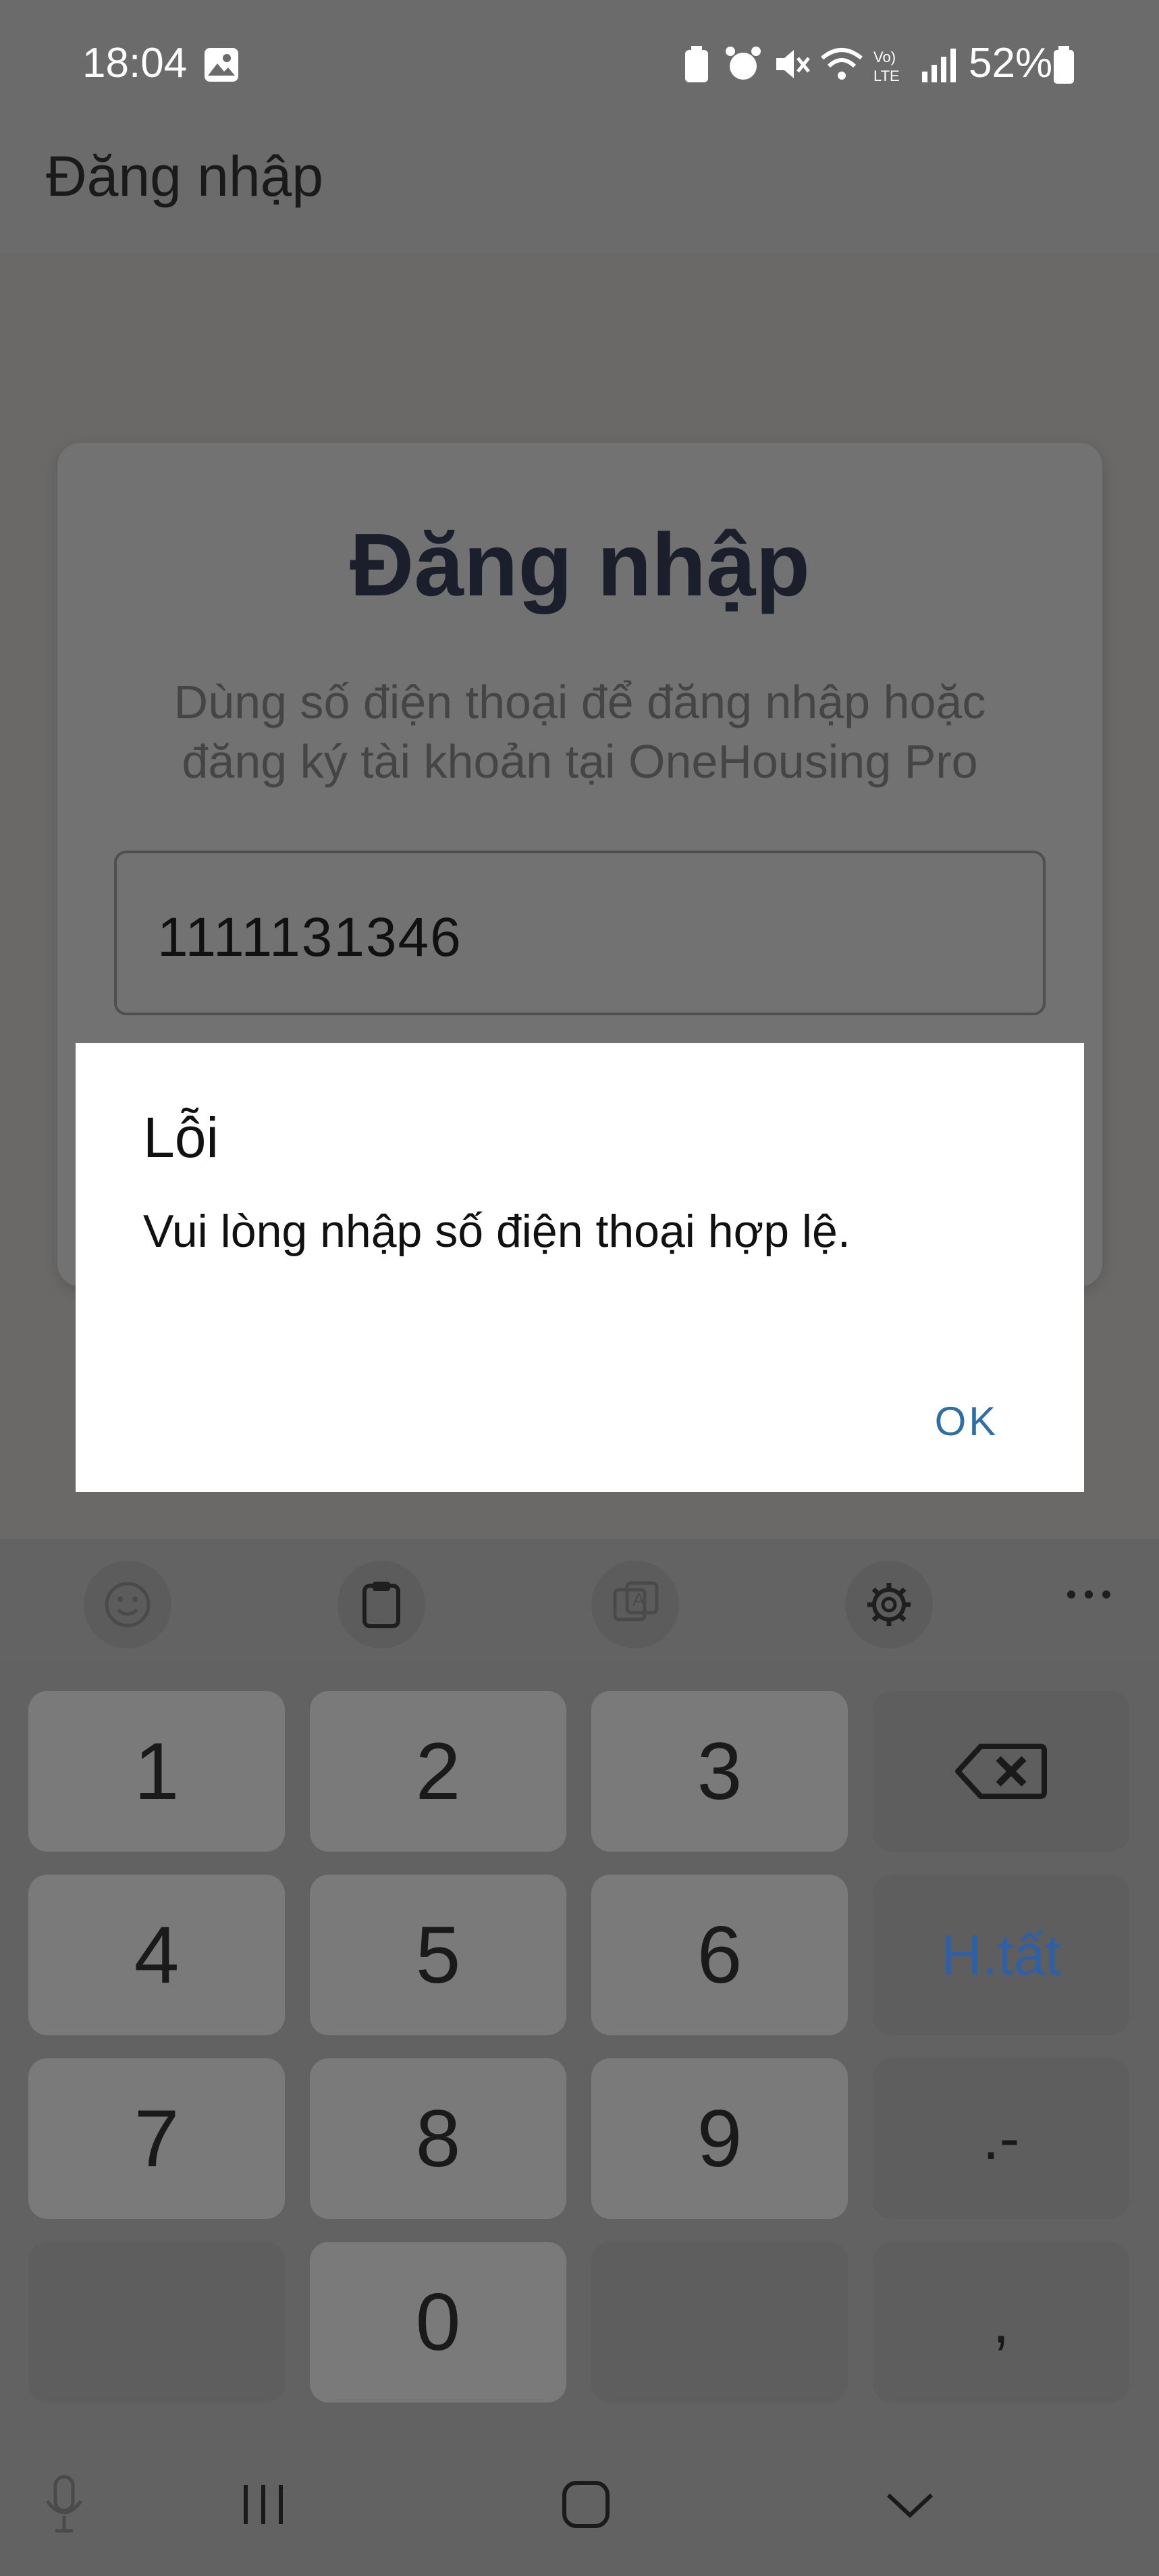 This screenshot has height=2576, width=1159. I want to click on key-8: 8, so click(438, 2138).